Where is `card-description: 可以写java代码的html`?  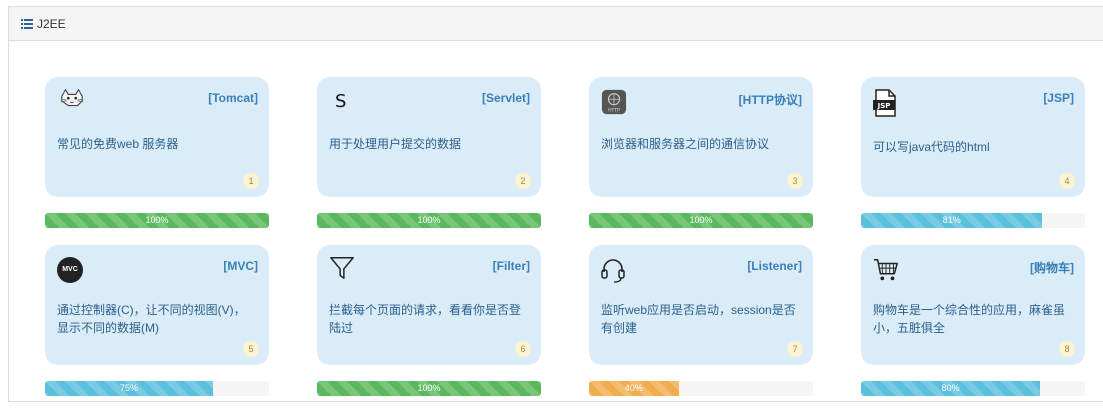
card-description: 可以写java代码的html is located at coordinates (931, 147).